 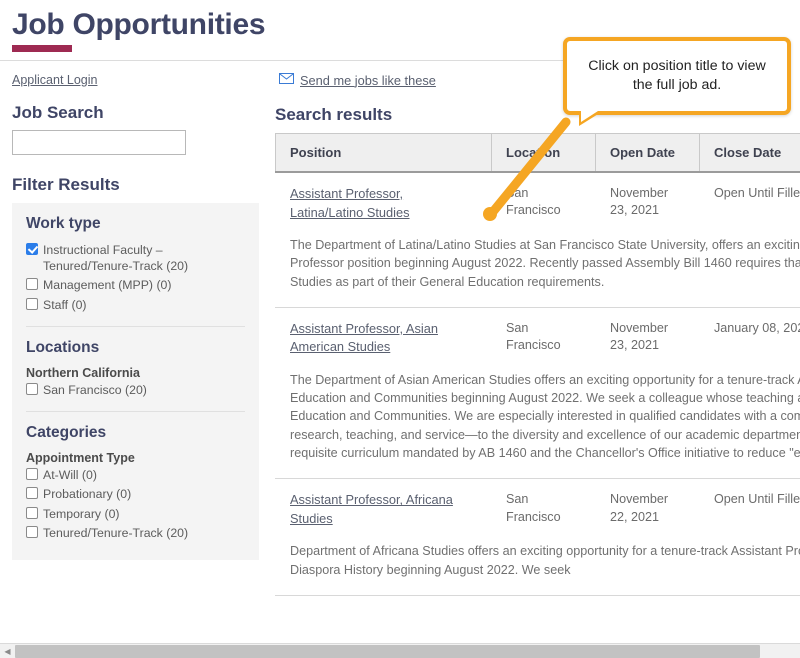 What do you see at coordinates (383, 153) in the screenshot?
I see `column-header-position: Position` at bounding box center [383, 153].